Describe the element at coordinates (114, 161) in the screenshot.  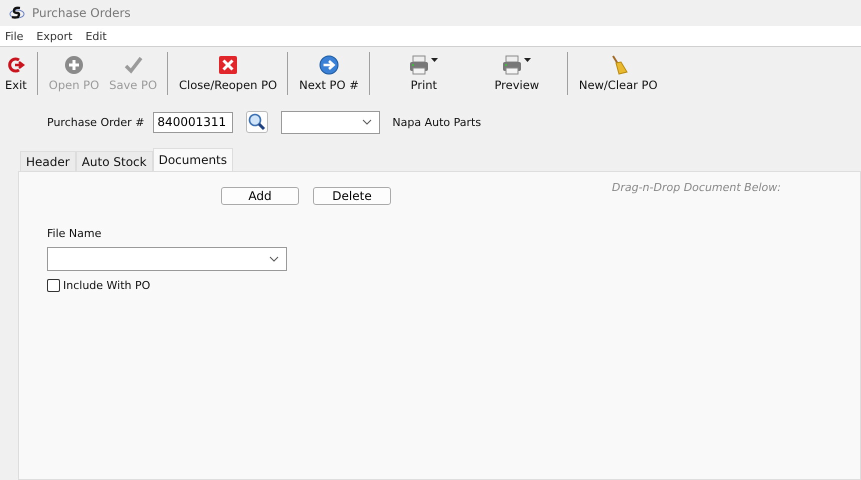
I see `tab: Auto Stock` at that location.